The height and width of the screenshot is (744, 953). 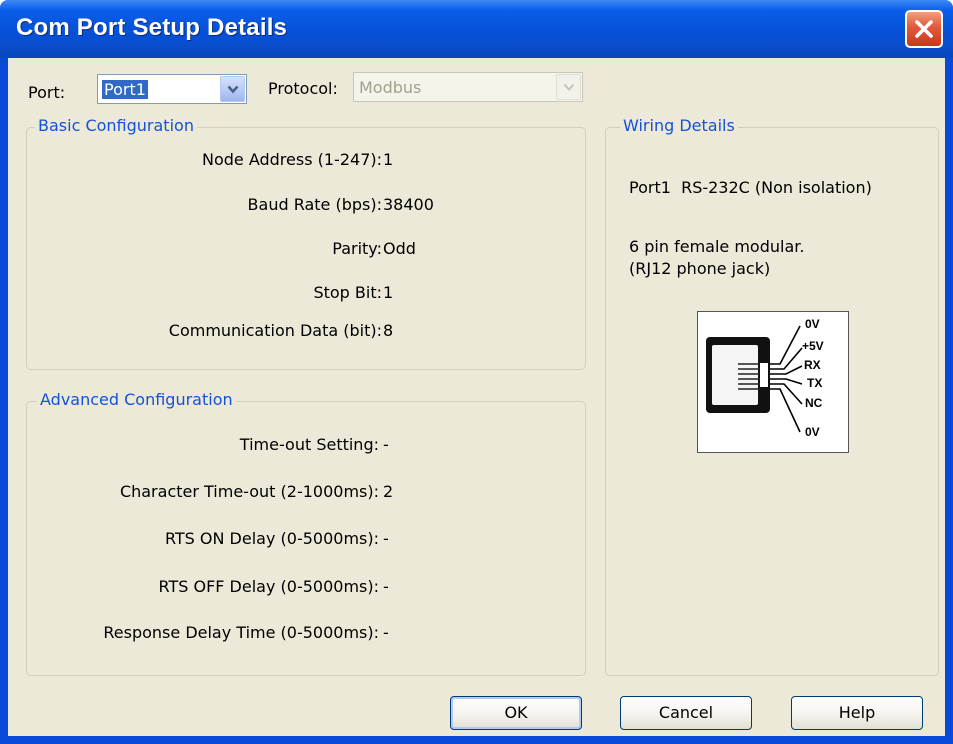 What do you see at coordinates (172, 89) in the screenshot?
I see `port-select: Port1` at bounding box center [172, 89].